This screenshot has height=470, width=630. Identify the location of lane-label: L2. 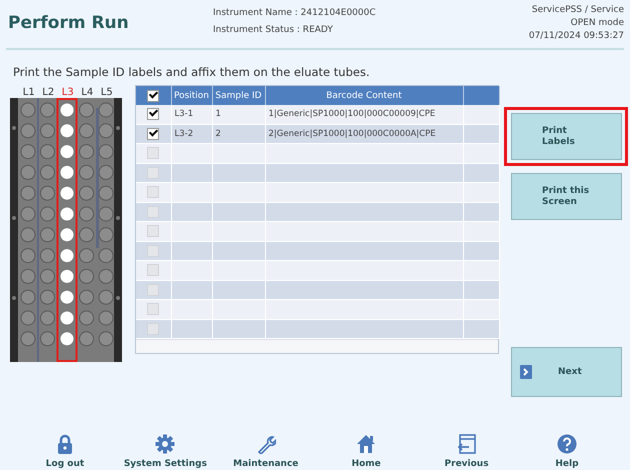
(48, 92).